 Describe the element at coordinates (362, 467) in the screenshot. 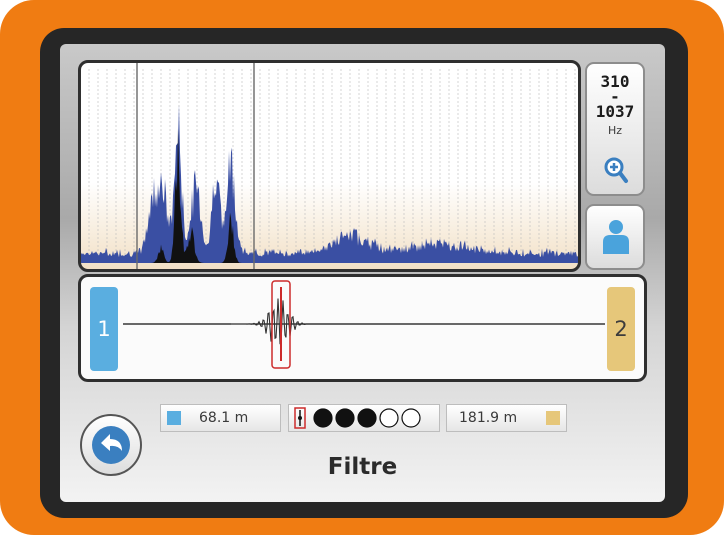

I see `screen-title: Filtre` at that location.